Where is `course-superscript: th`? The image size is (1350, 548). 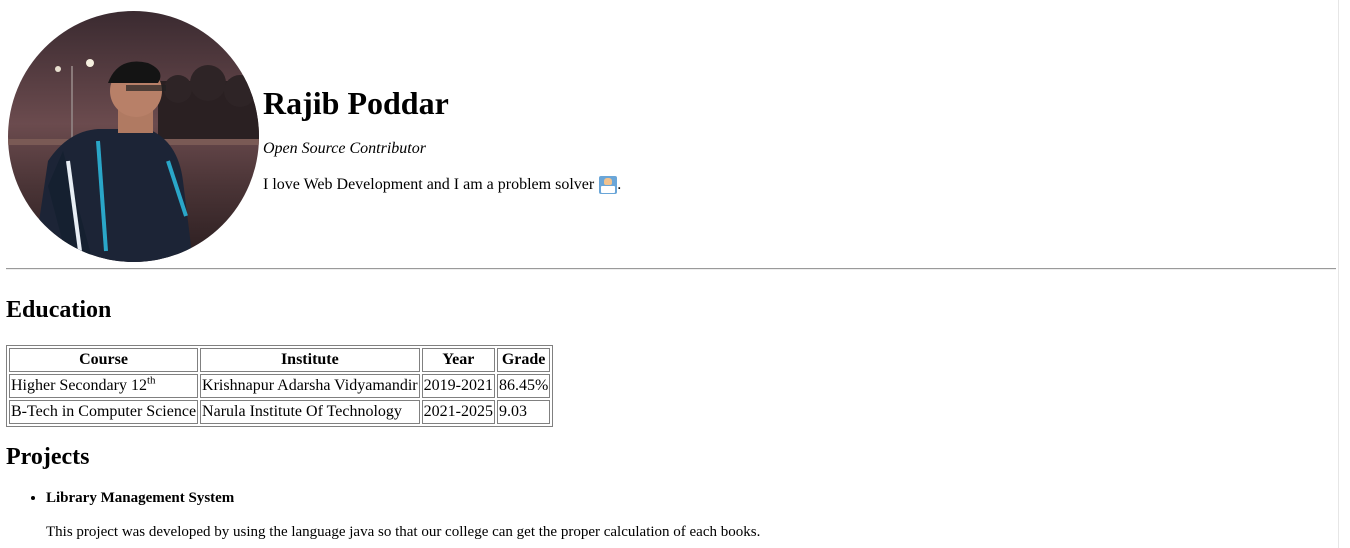
course-superscript: th is located at coordinates (151, 380).